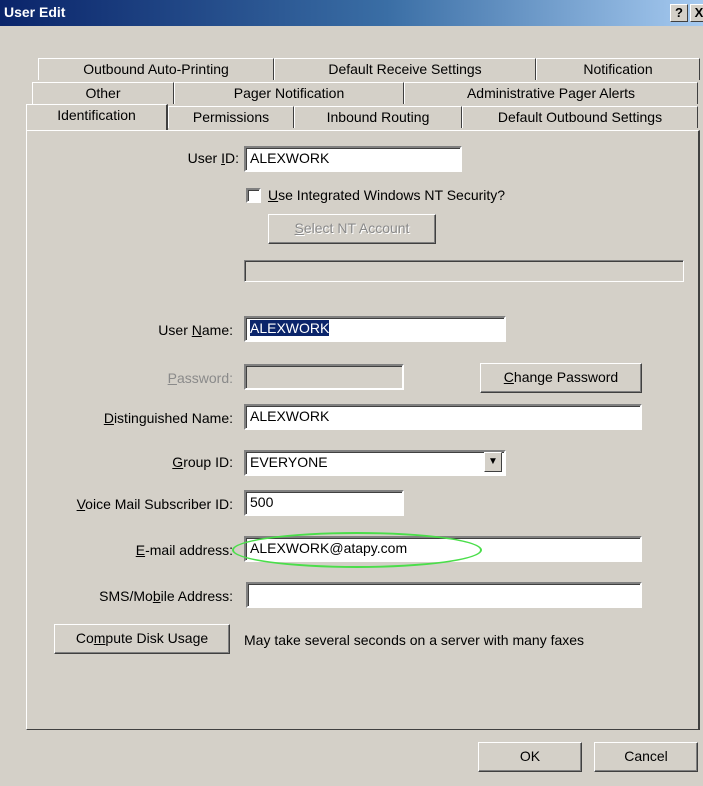  Describe the element at coordinates (618, 69) in the screenshot. I see `tab-notification: Notification` at that location.